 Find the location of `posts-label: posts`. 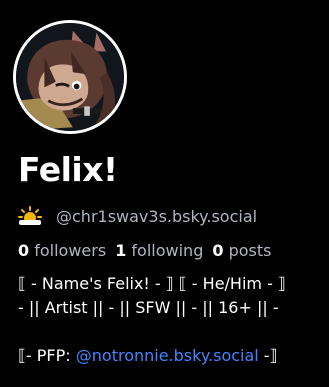

posts-label: posts is located at coordinates (250, 250).